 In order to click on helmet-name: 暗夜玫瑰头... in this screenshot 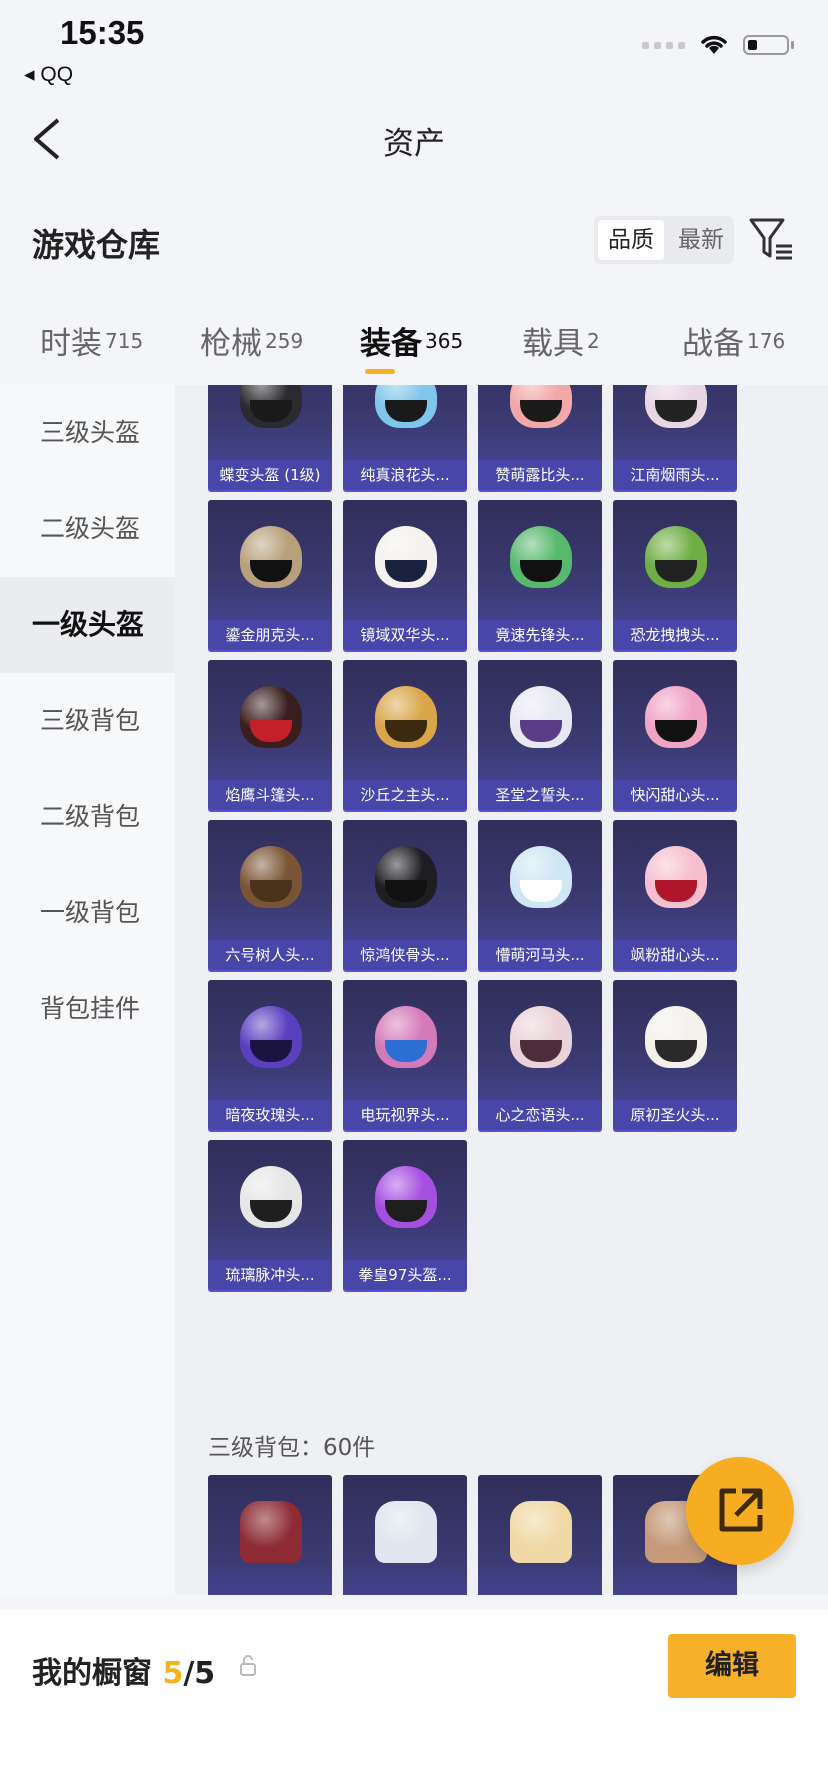, I will do `click(270, 1115)`.